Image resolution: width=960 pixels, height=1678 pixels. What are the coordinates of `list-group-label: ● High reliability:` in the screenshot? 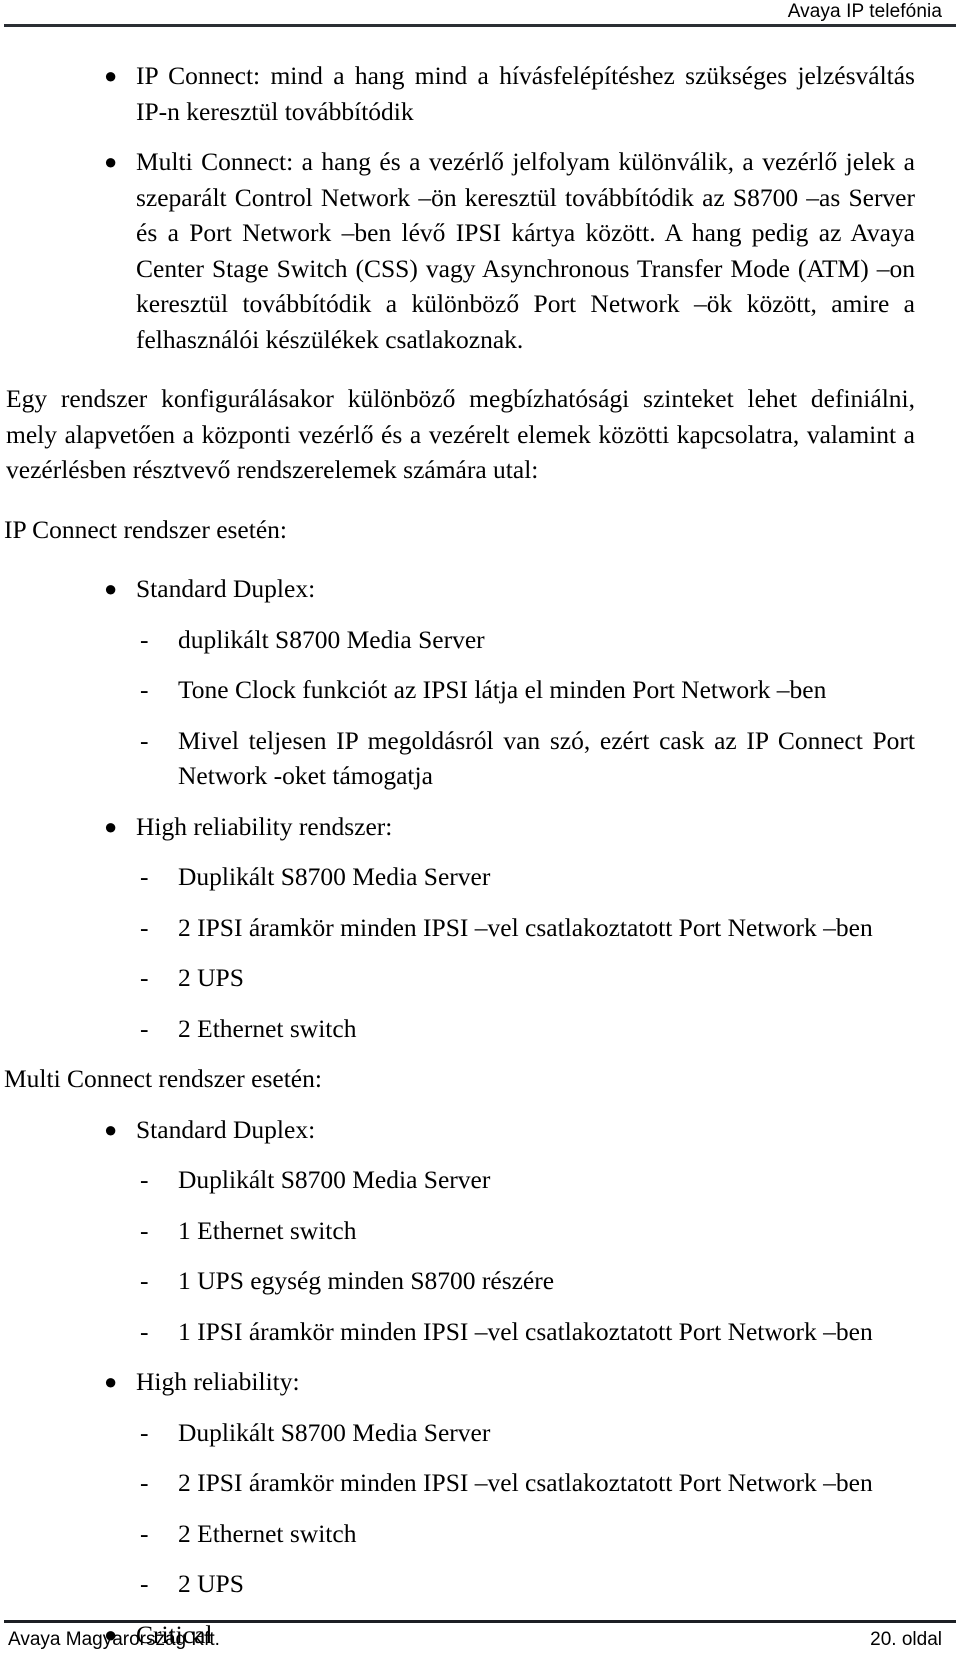 It's located at (480, 1382).